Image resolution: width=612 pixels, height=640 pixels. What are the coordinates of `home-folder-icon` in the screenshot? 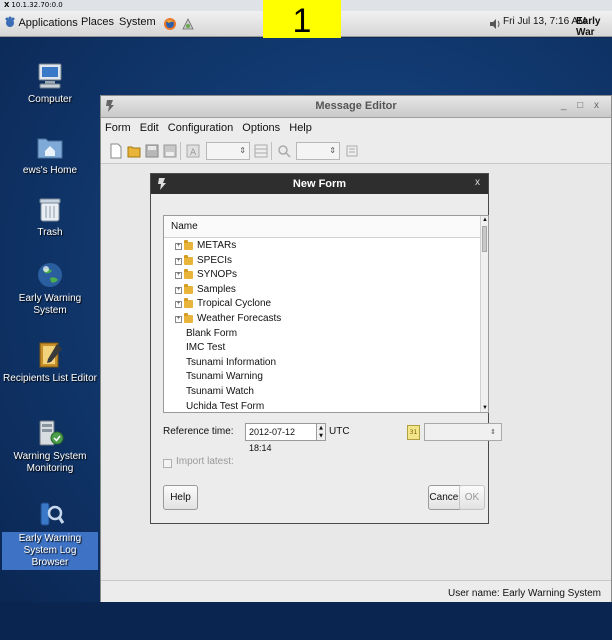 It's located at (50, 148).